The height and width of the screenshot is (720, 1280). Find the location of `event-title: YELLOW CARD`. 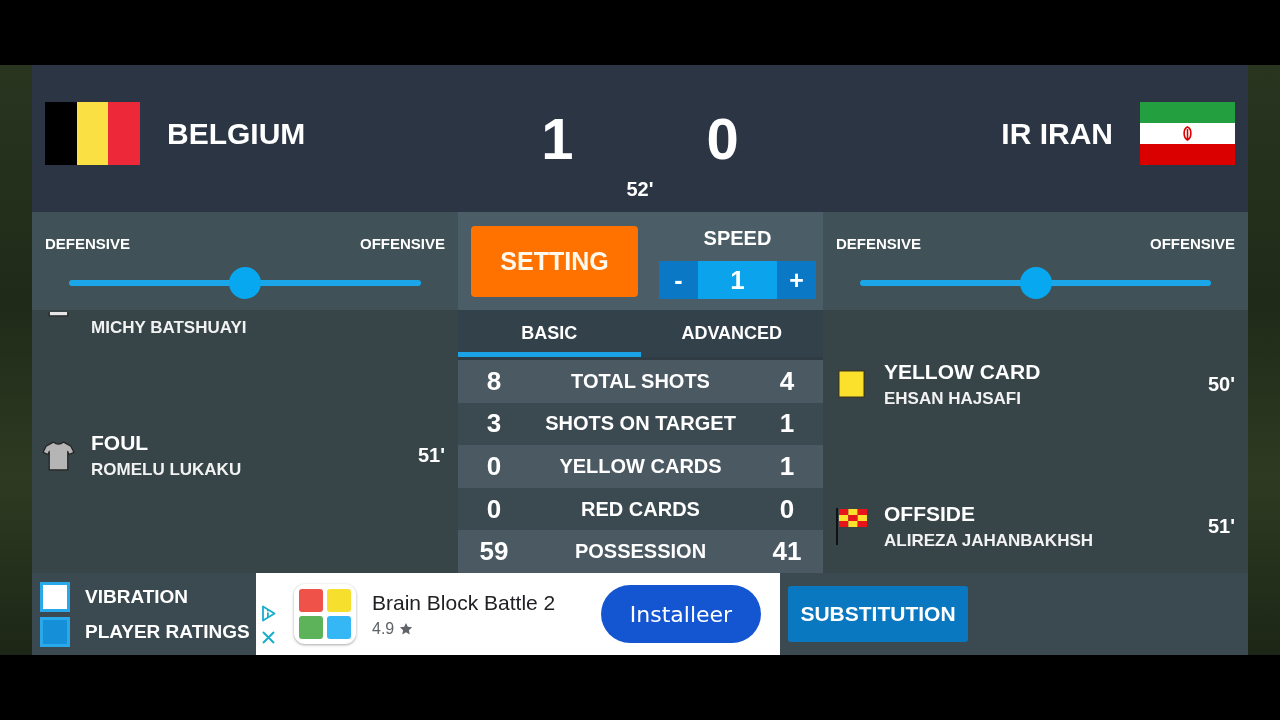

event-title: YELLOW CARD is located at coordinates (962, 371).